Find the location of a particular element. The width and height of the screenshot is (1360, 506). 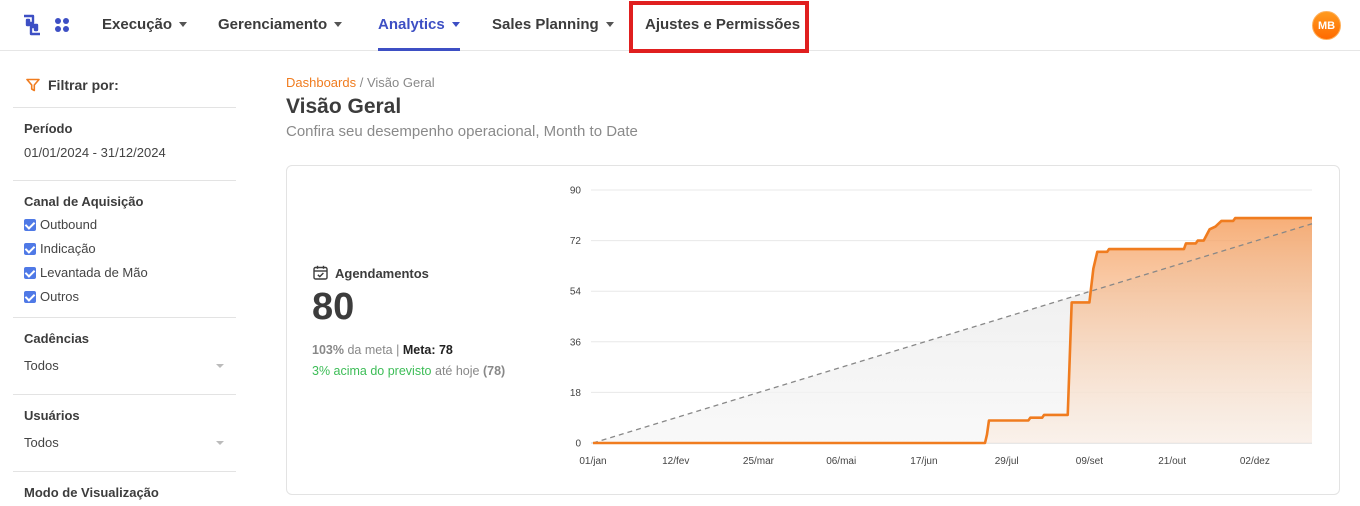

checkbox-indicacao: Indicação is located at coordinates (60, 249).